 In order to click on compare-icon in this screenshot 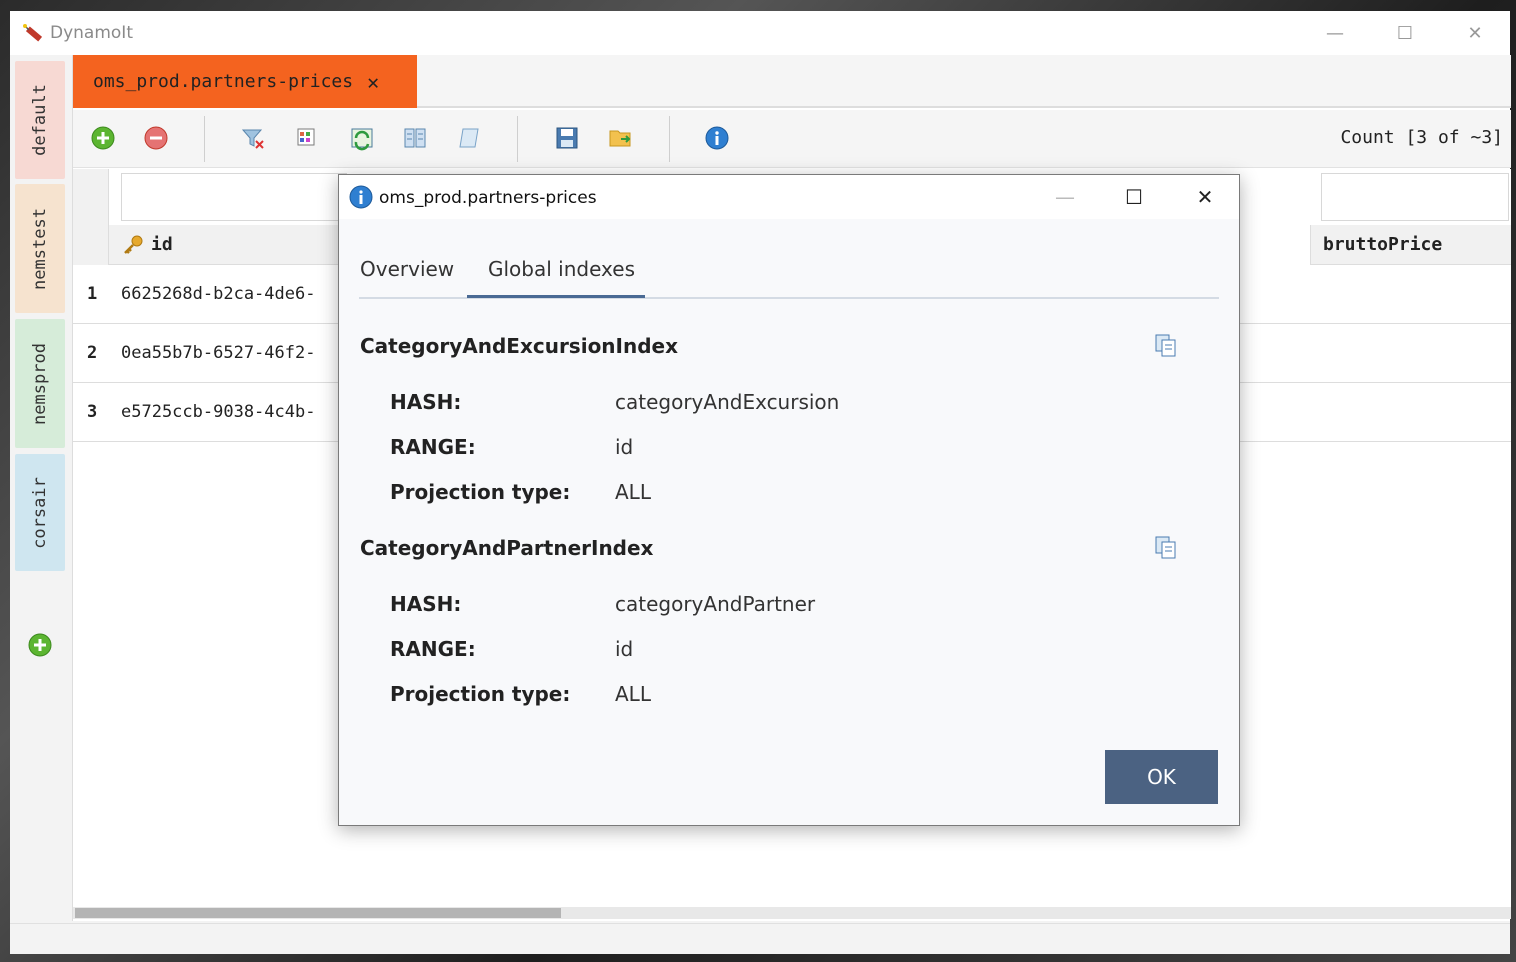, I will do `click(415, 138)`.